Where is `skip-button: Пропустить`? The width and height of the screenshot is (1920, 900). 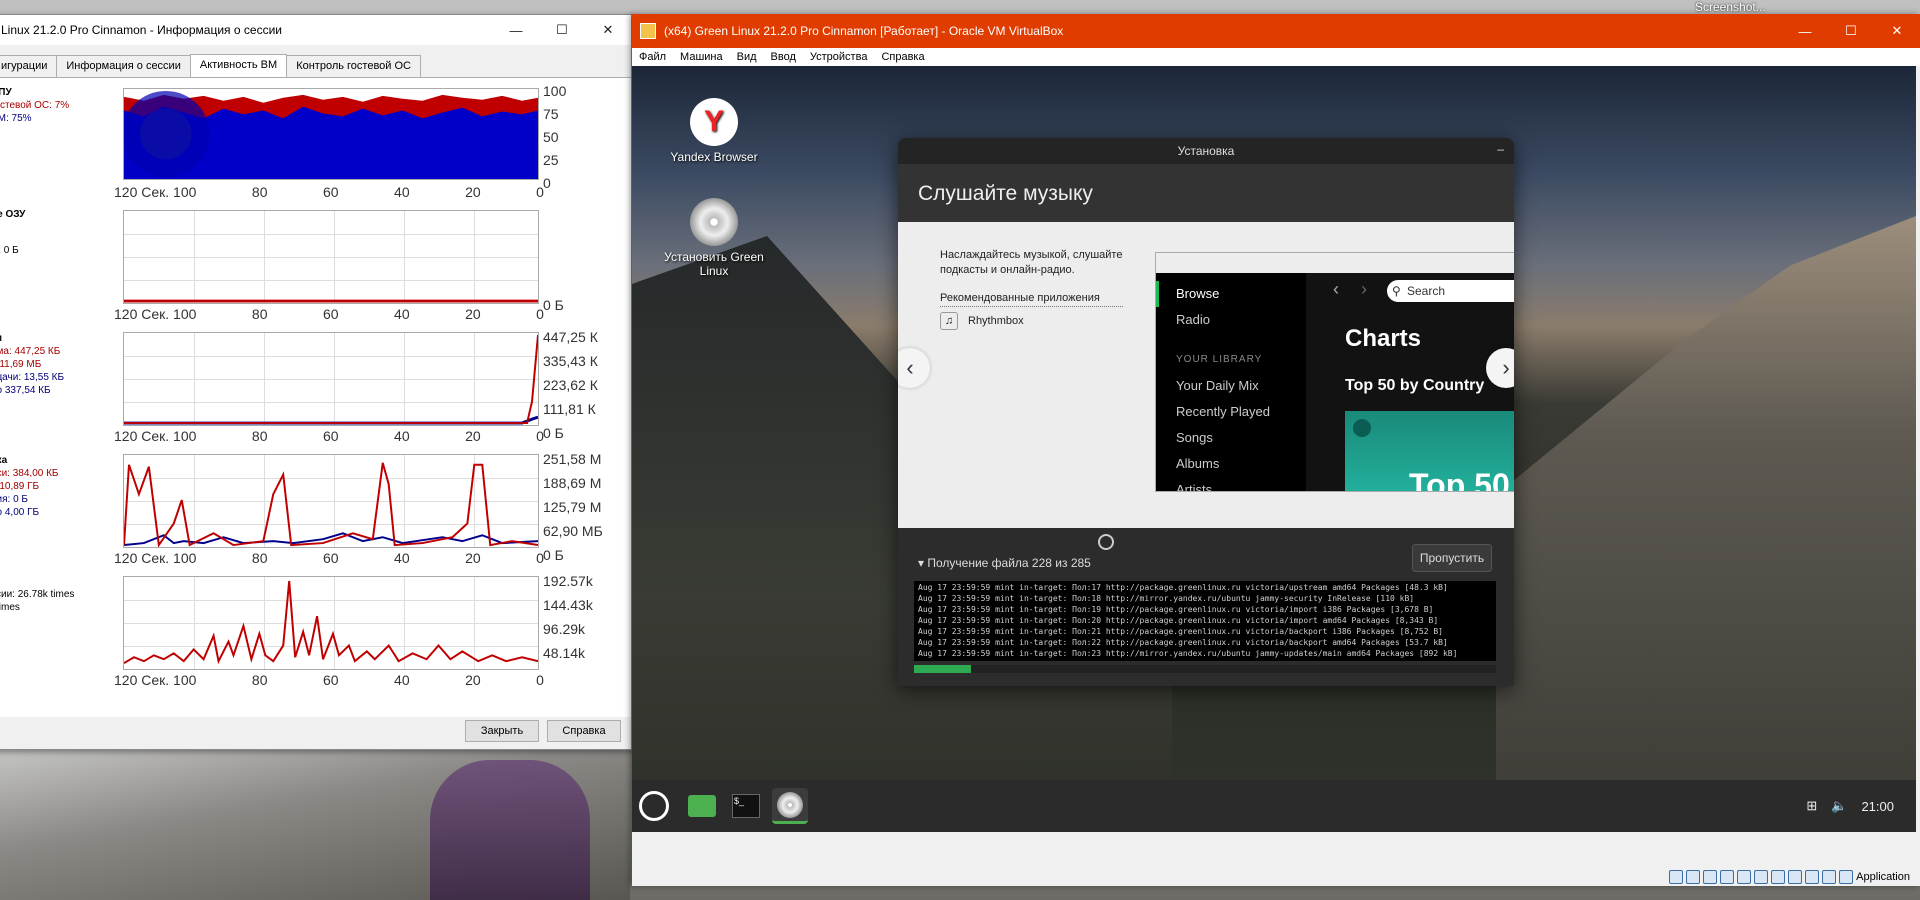
skip-button: Пропустить is located at coordinates (1452, 558).